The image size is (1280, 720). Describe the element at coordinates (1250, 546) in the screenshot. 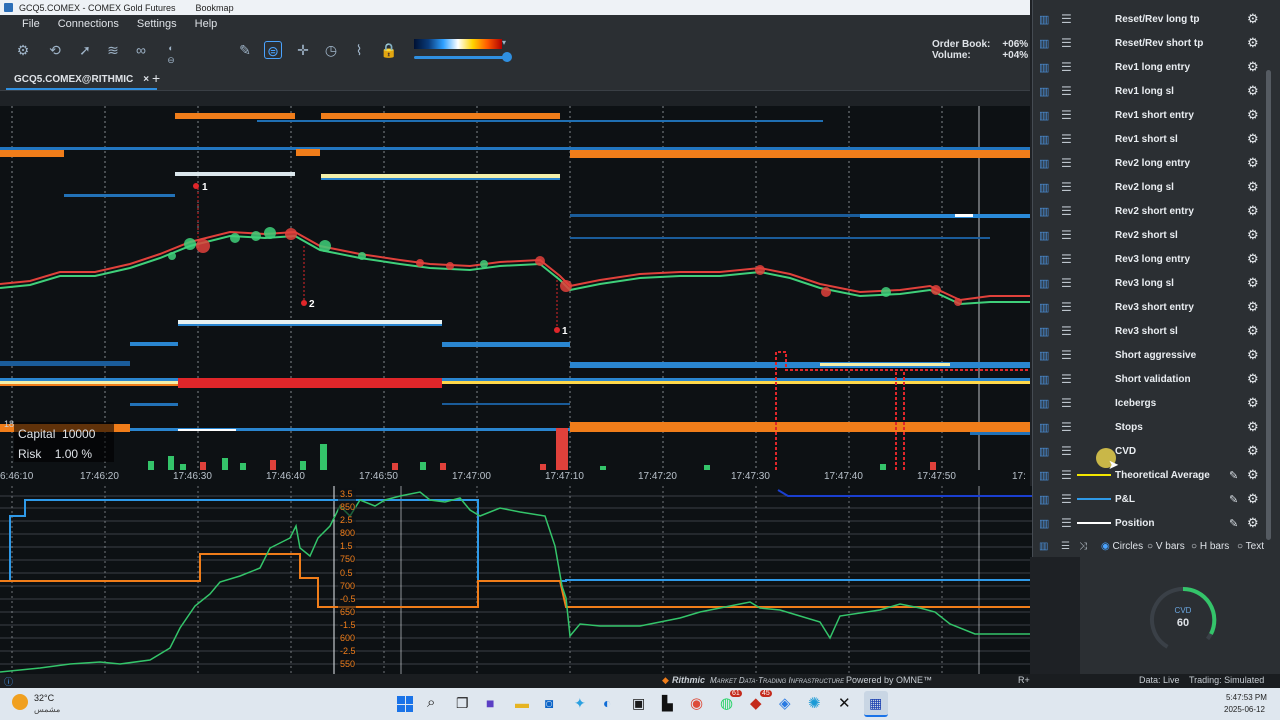

I see `radio-text: ○ Text` at that location.